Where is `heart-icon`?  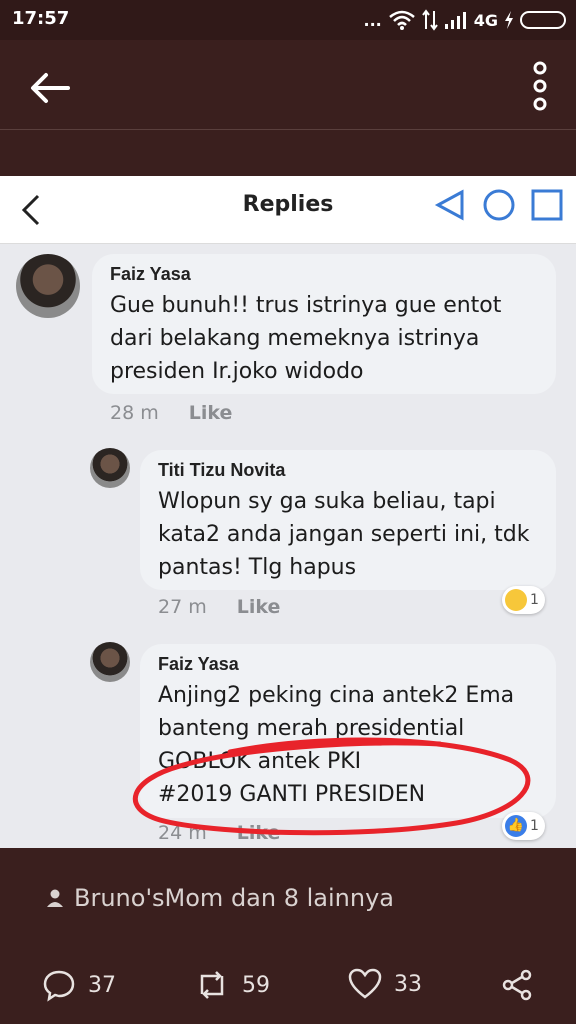 heart-icon is located at coordinates (365, 983).